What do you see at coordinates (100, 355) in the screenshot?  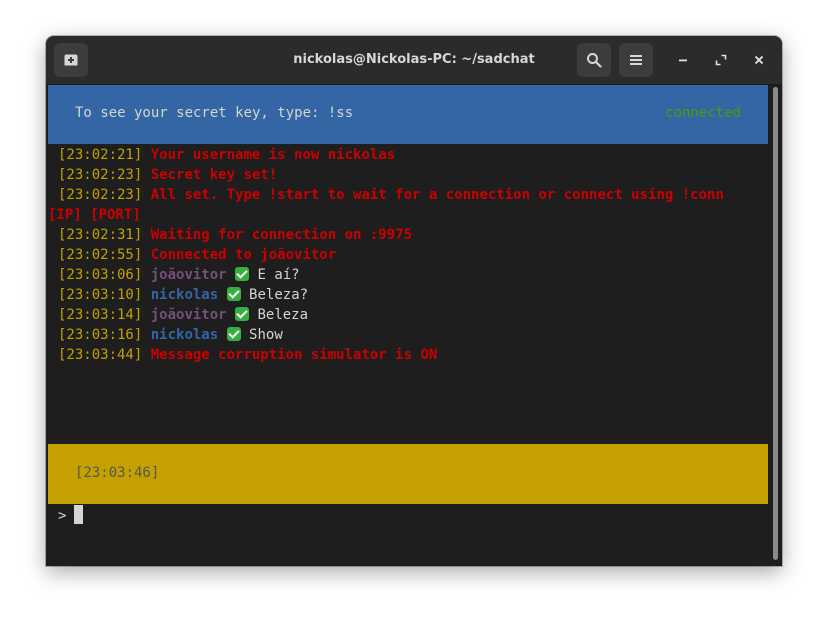 I see `timestamp: [23:03:44]` at bounding box center [100, 355].